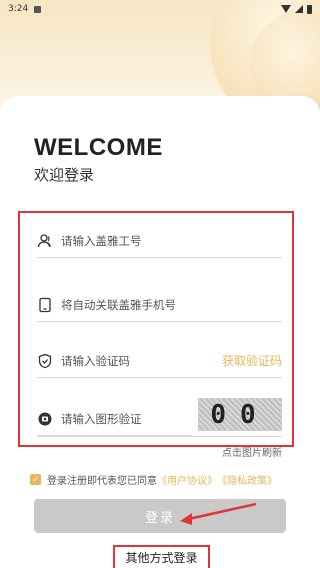 The image size is (320, 568). Describe the element at coordinates (45, 305) in the screenshot. I see `phone-icon` at that location.